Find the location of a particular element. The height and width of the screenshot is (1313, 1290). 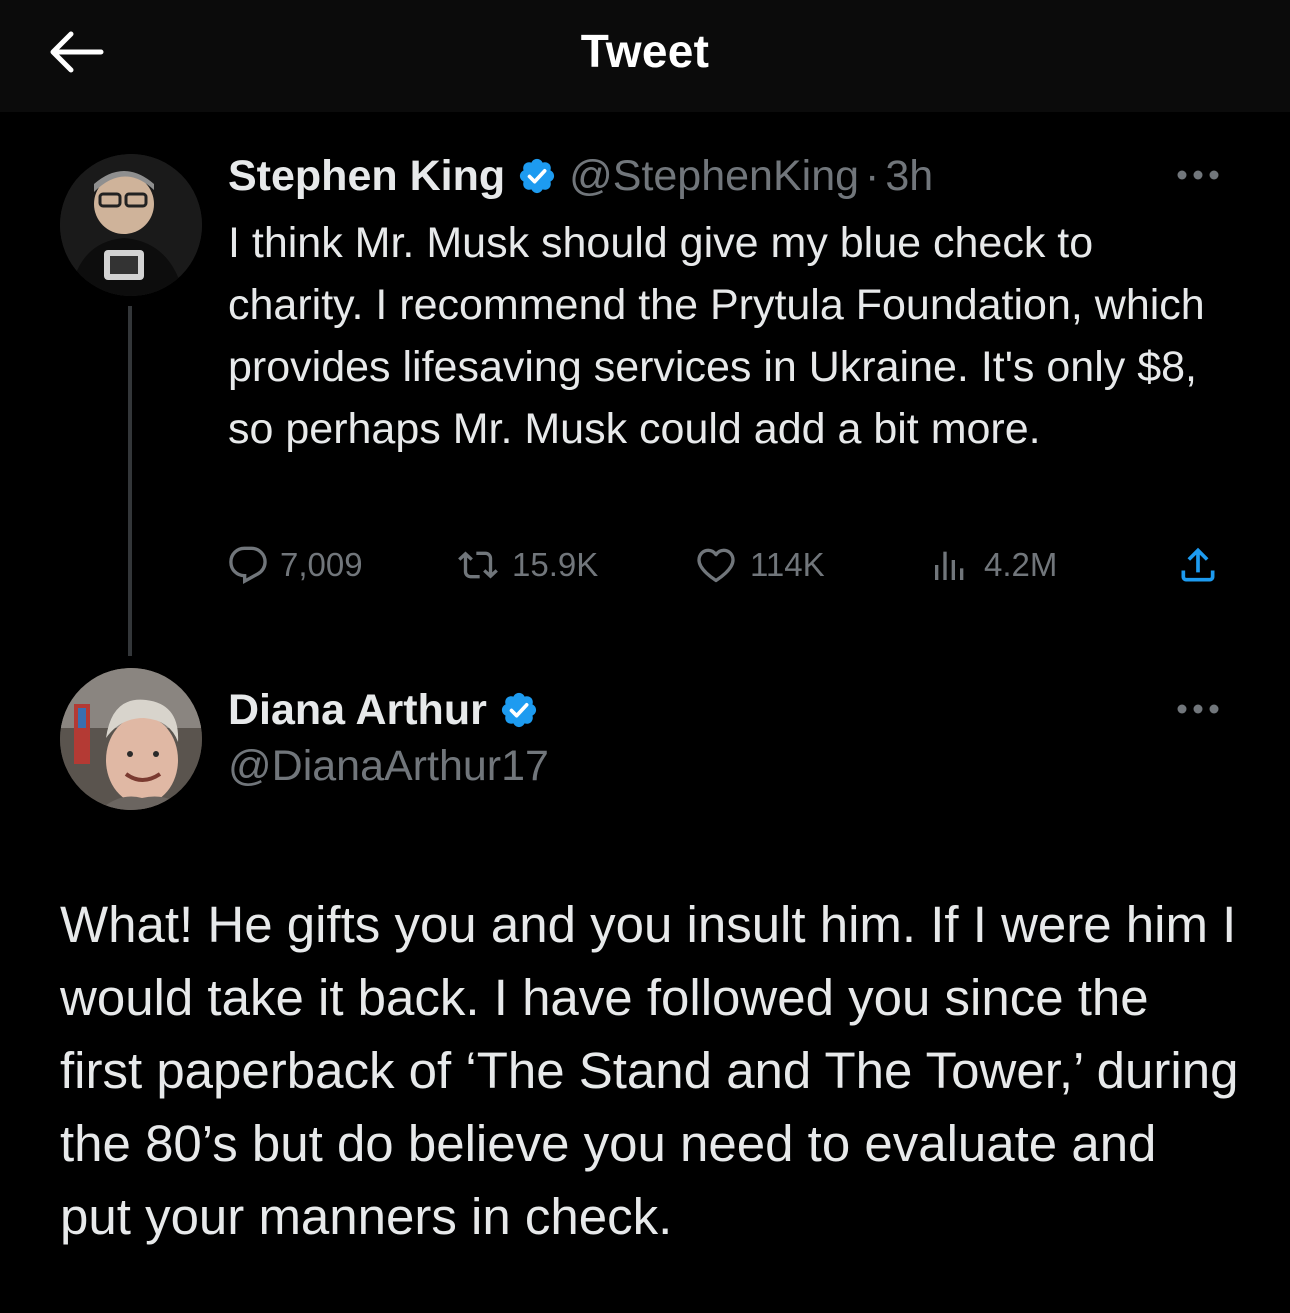

retweet-icon is located at coordinates (478, 565).